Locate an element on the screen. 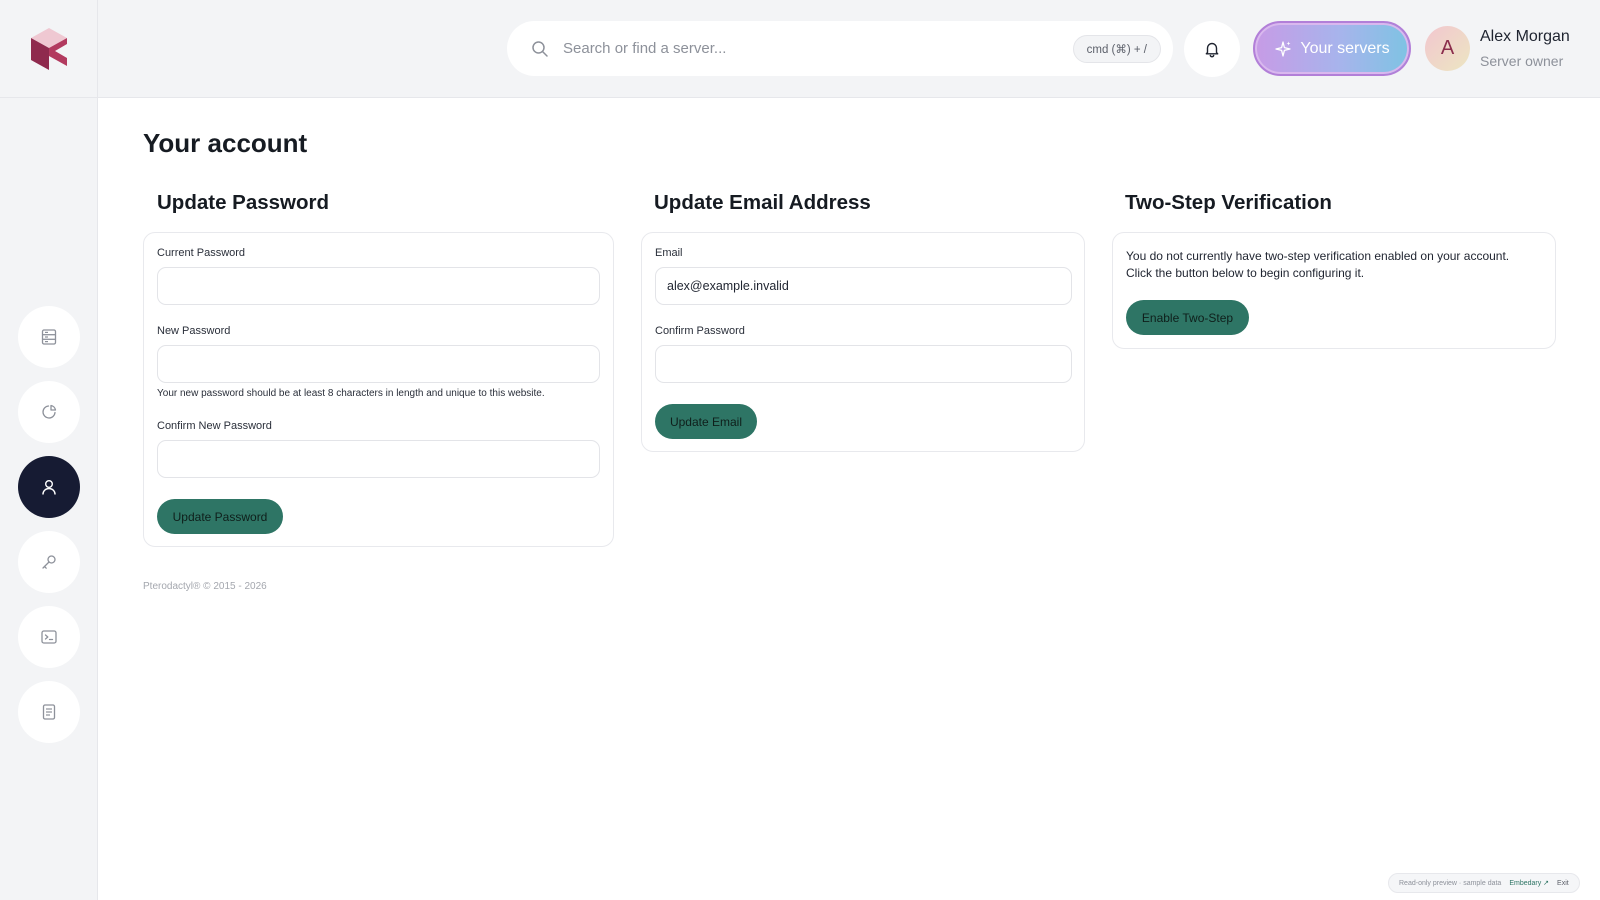 The image size is (1600, 900). pie-chart-icon is located at coordinates (49, 411).